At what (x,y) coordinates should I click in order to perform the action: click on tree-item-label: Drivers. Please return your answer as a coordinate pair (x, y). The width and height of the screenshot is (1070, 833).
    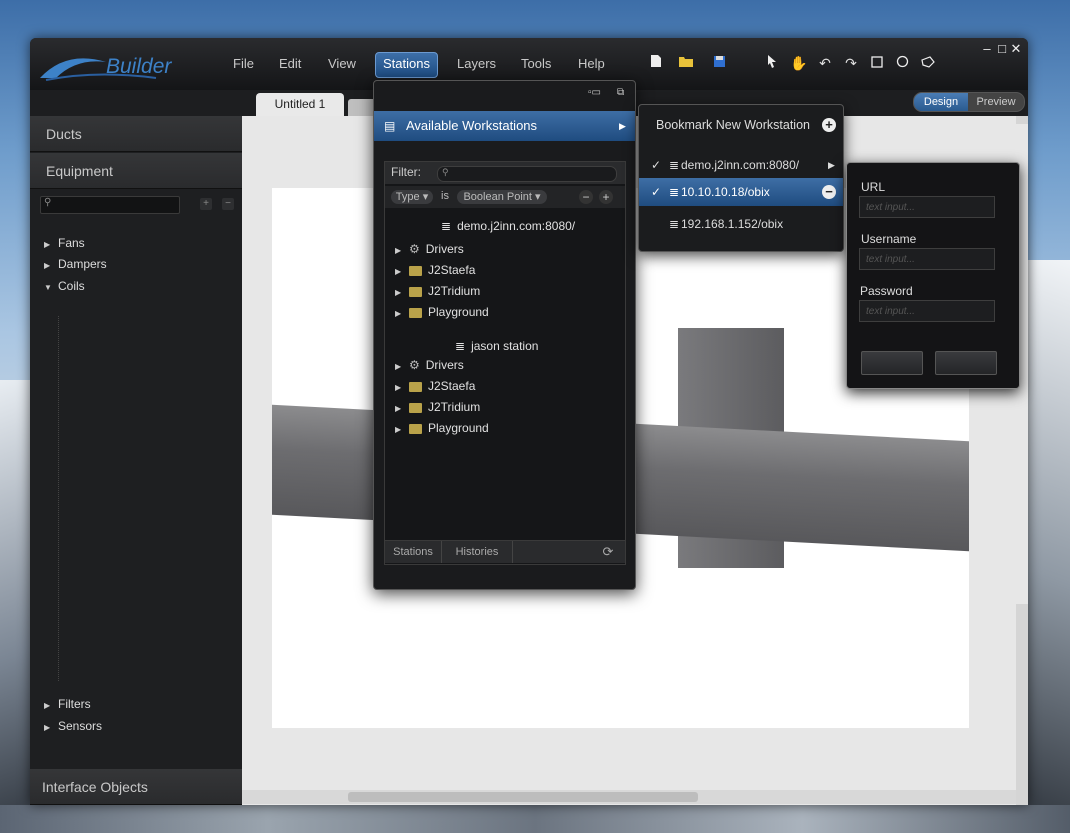
    Looking at the image, I should click on (444, 249).